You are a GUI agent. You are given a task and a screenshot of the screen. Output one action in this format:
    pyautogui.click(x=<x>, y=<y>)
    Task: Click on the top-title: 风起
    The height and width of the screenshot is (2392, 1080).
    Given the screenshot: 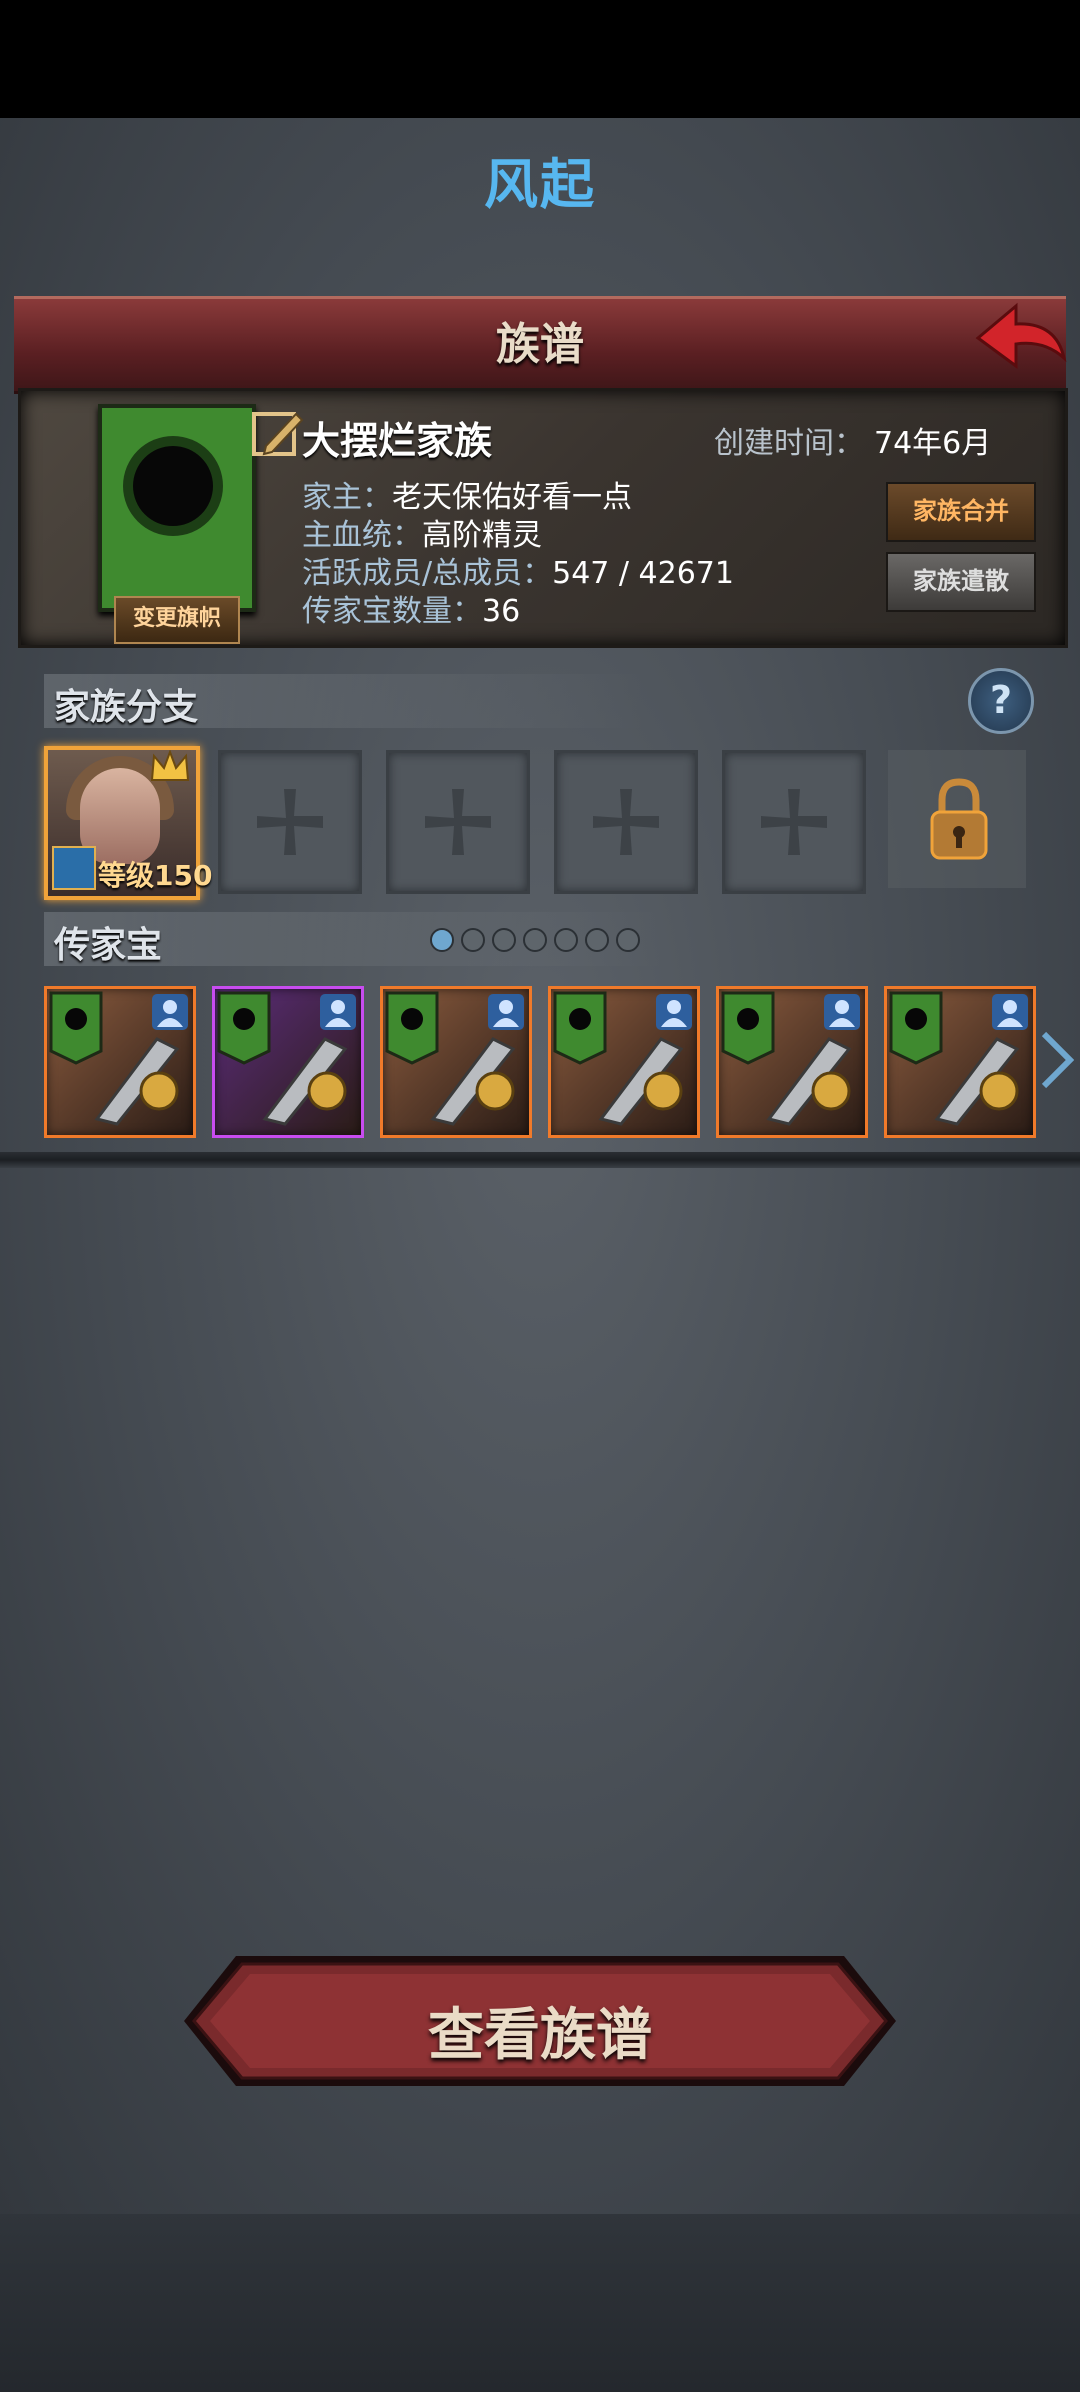 What is the action you would take?
    pyautogui.click(x=540, y=184)
    